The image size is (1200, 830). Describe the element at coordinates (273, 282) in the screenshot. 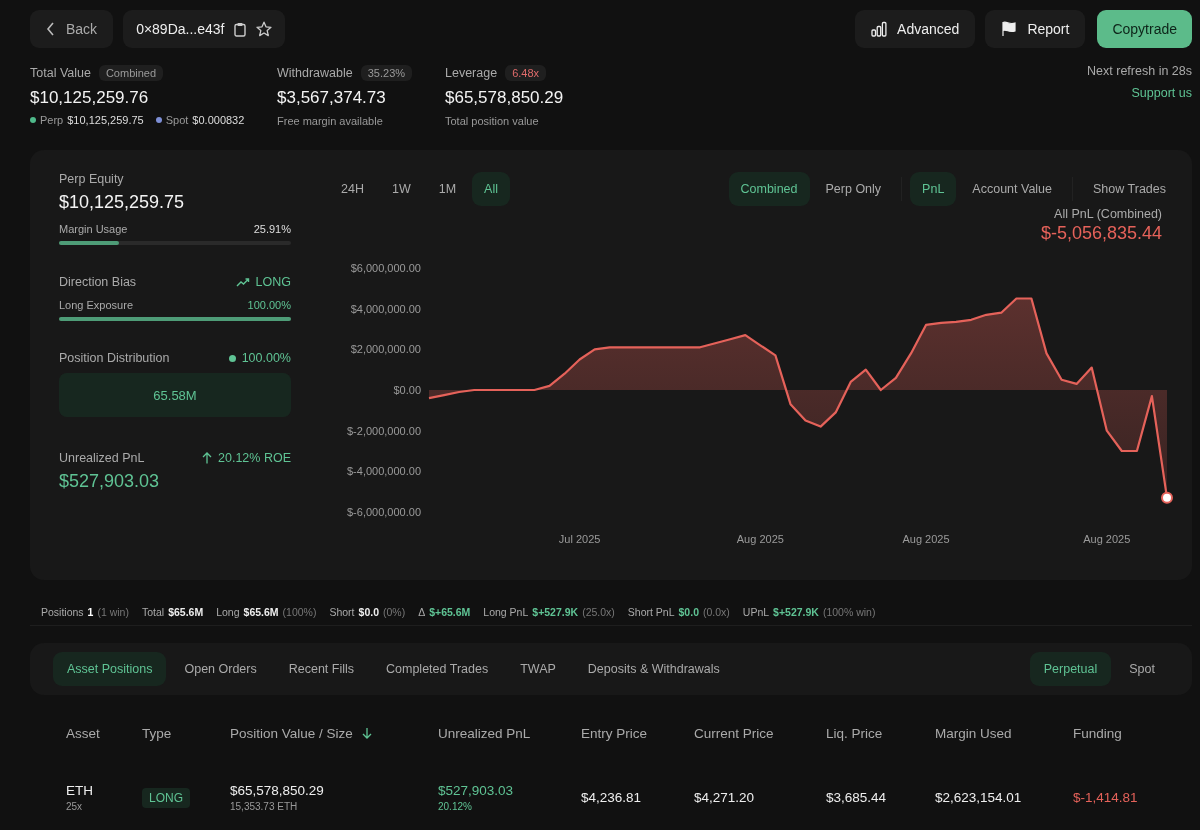

I see `direction-bias-value: LONG` at that location.